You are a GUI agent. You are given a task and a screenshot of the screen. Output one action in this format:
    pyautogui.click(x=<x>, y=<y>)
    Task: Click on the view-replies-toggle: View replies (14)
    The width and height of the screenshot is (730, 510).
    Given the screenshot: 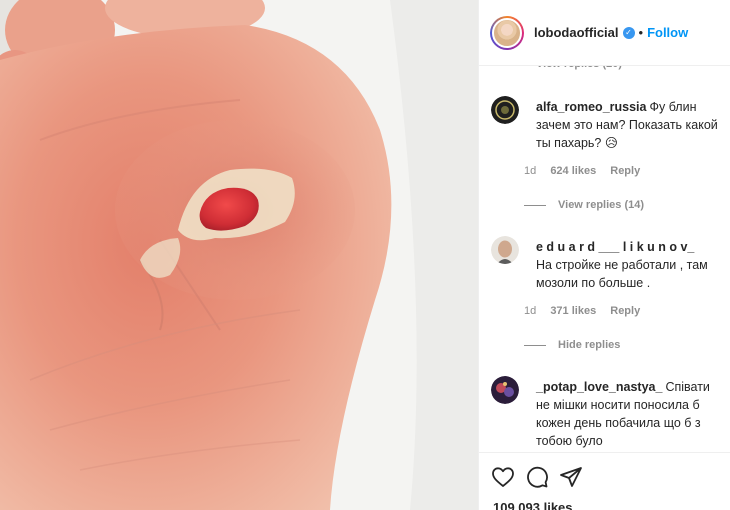 What is the action you would take?
    pyautogui.click(x=584, y=205)
    